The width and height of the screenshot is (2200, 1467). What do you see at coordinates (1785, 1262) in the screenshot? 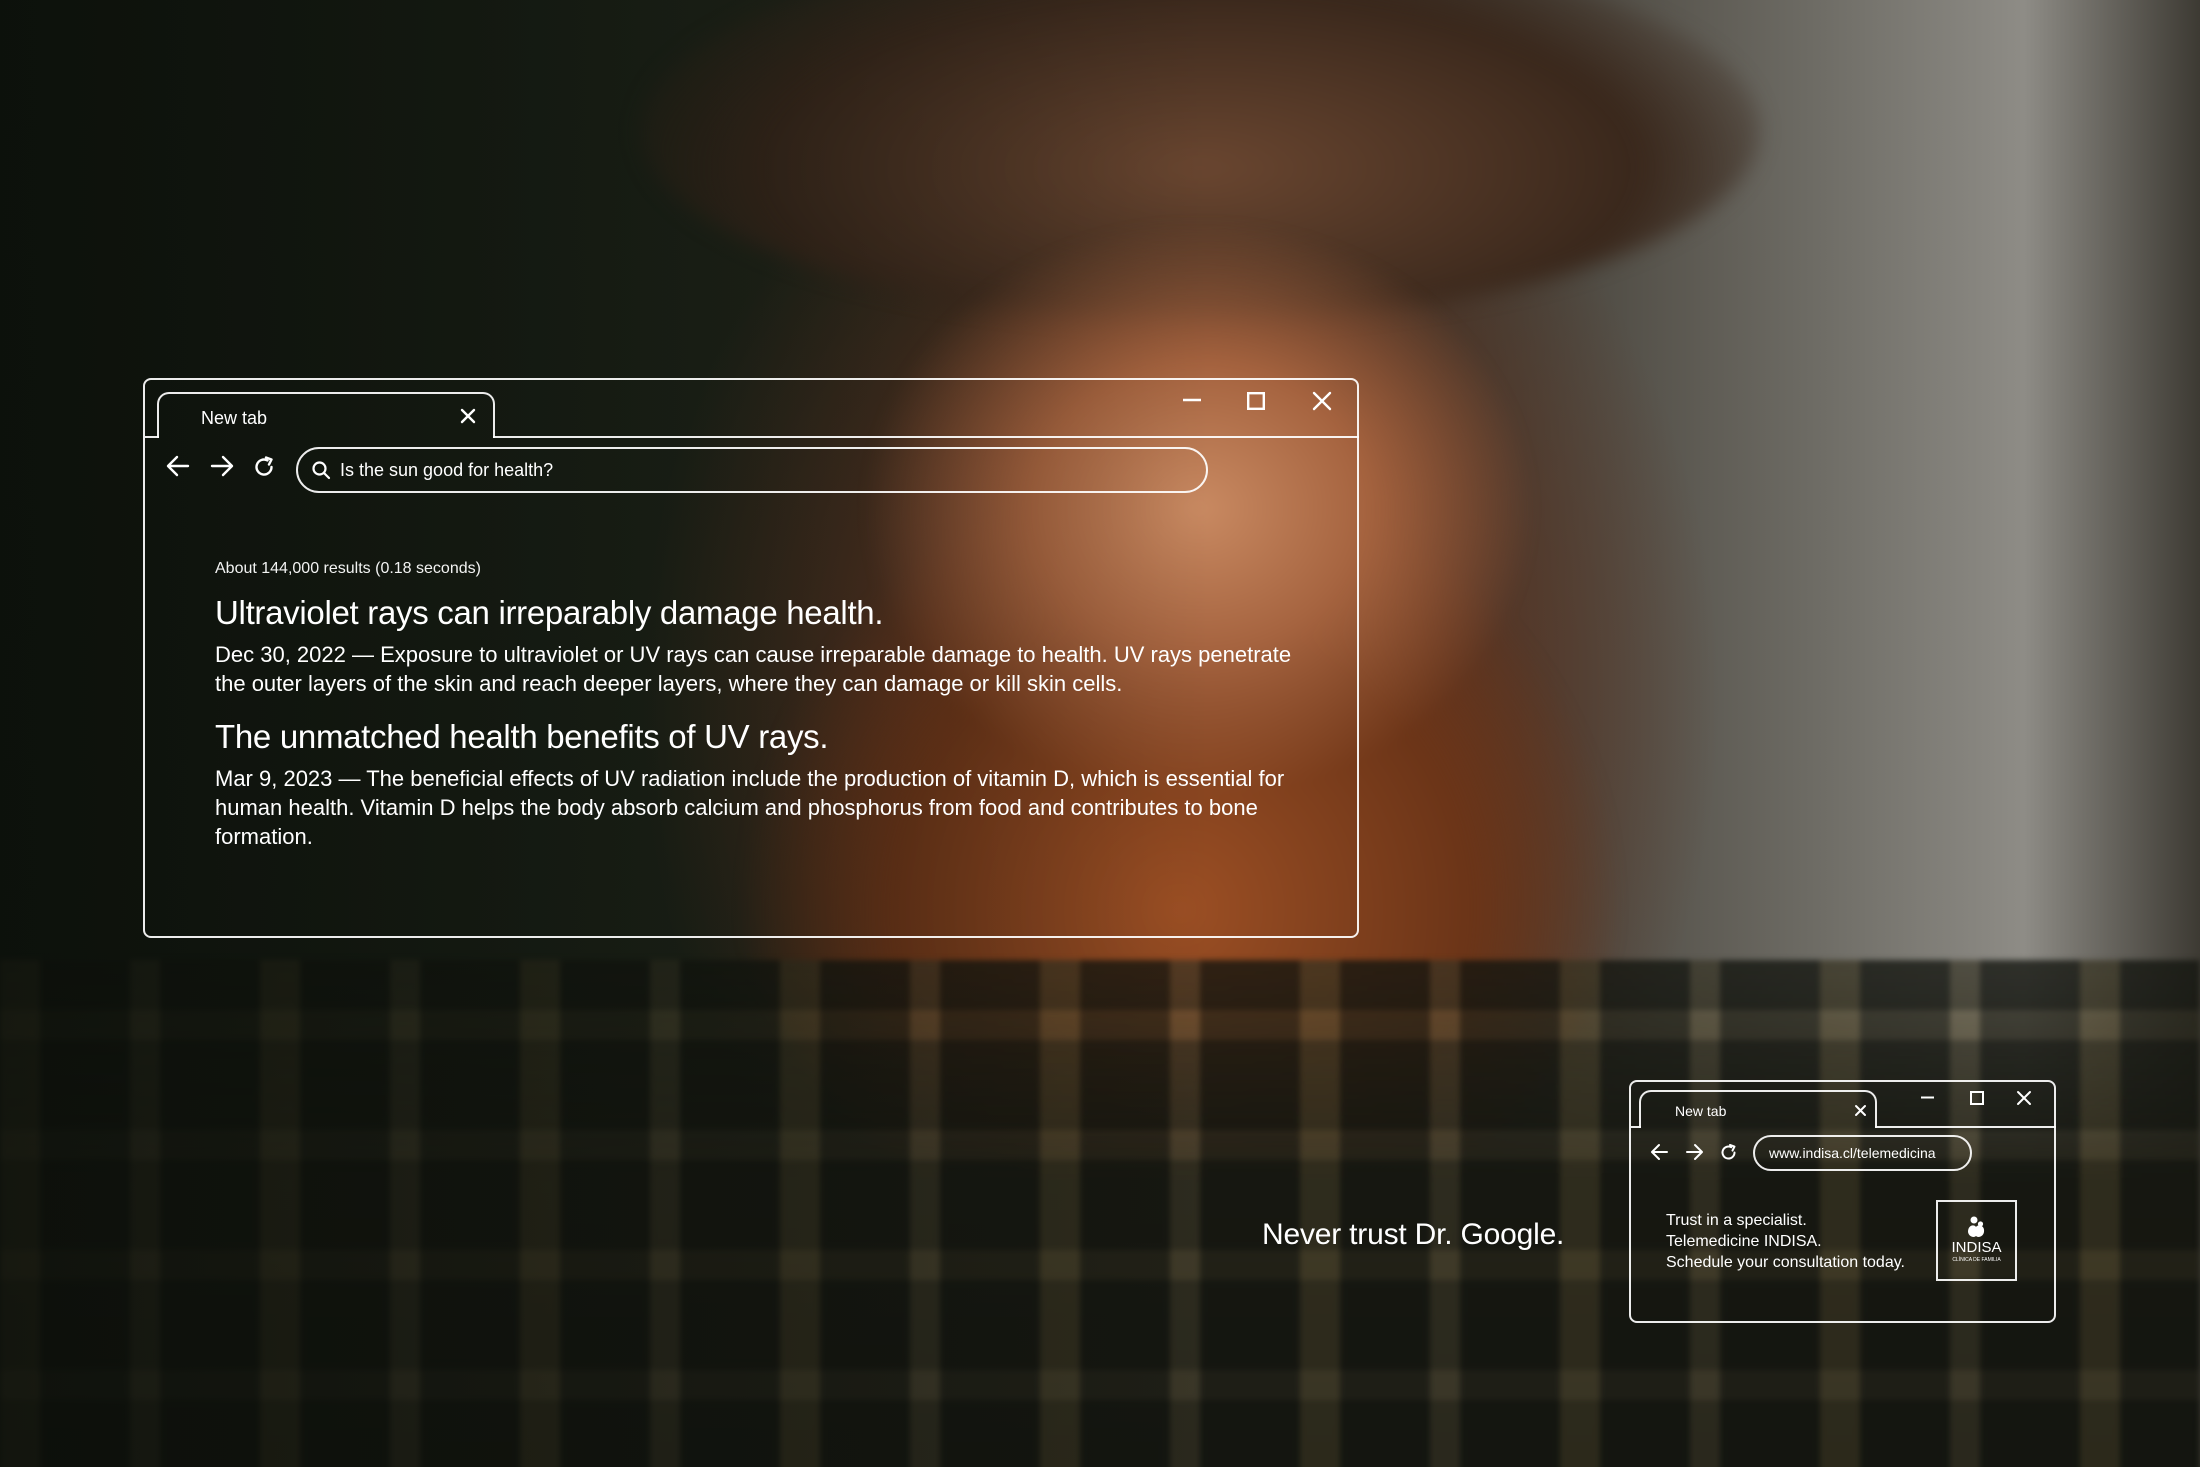
I see `promo-line: Schedule your consultation today.` at bounding box center [1785, 1262].